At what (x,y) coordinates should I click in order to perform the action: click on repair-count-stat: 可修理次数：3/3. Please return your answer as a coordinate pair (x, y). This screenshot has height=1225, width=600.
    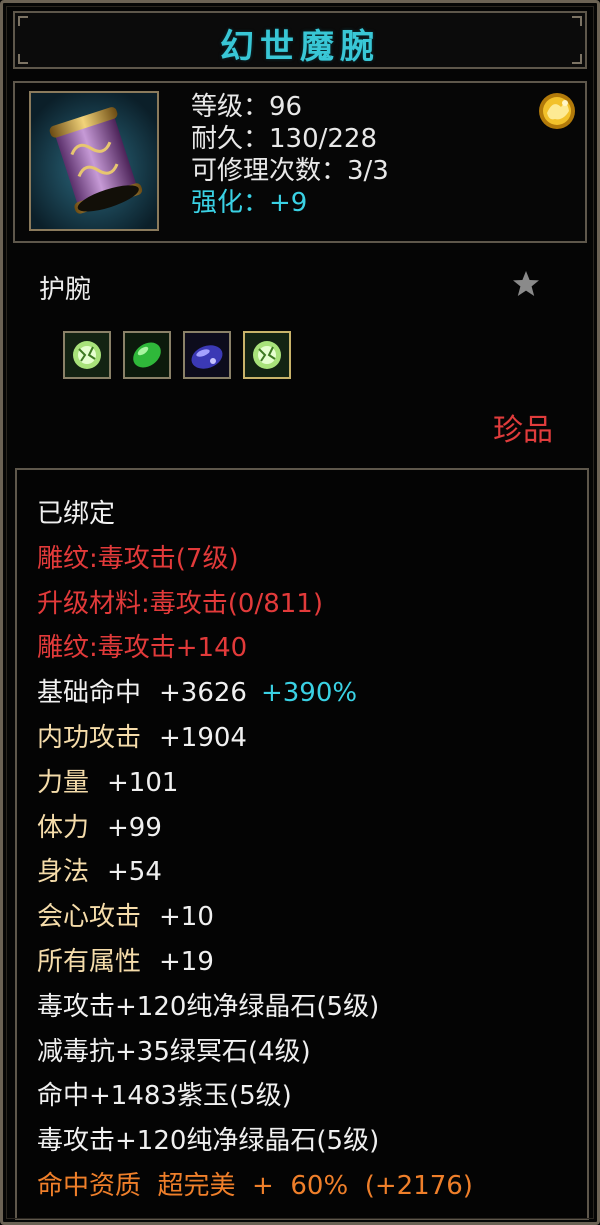
    Looking at the image, I should click on (290, 171).